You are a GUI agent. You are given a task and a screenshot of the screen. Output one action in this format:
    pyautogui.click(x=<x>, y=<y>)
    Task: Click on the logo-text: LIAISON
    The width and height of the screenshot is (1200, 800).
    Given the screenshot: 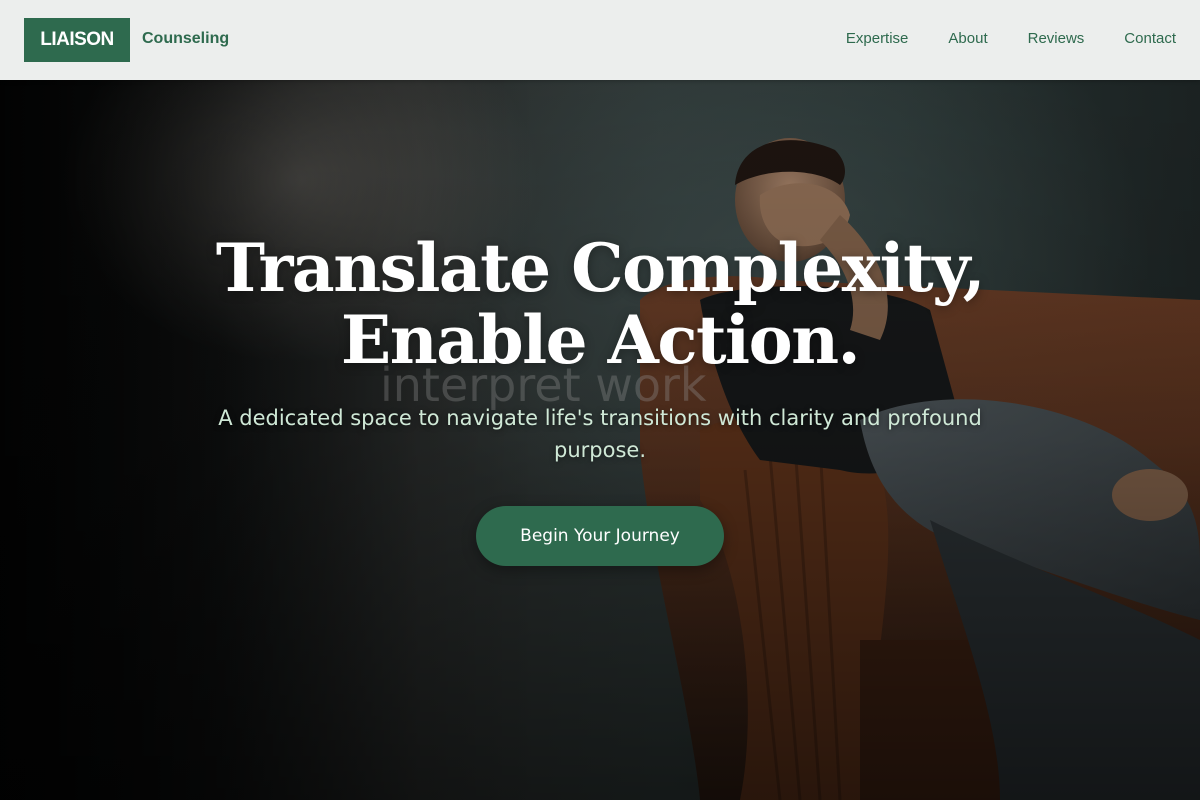 What is the action you would take?
    pyautogui.click(x=77, y=39)
    